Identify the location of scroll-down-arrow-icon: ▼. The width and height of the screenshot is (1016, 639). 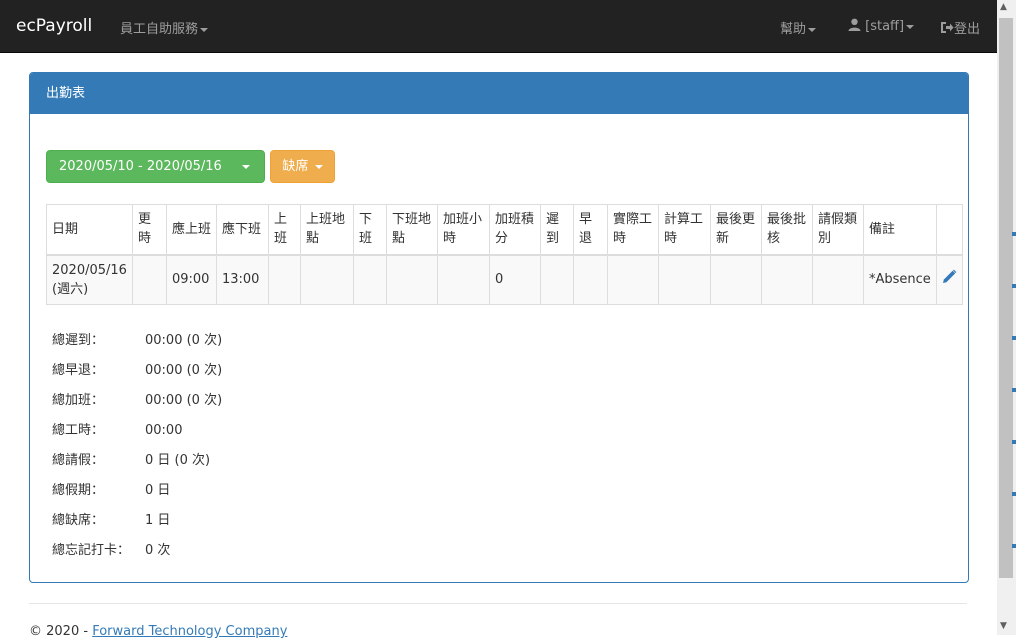
(1003, 626).